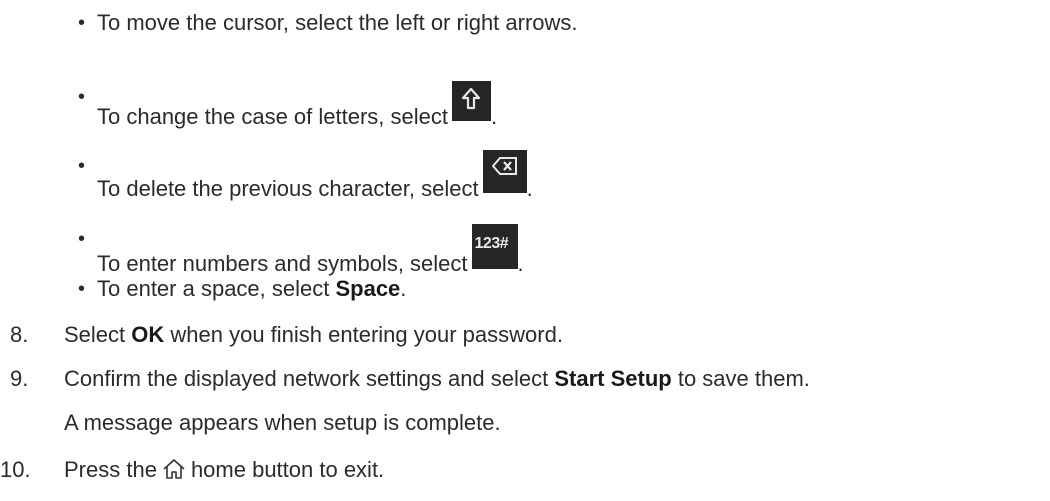 The image size is (1050, 501). I want to click on bullet-text-before: To change the case of letters, select, so click(272, 116).